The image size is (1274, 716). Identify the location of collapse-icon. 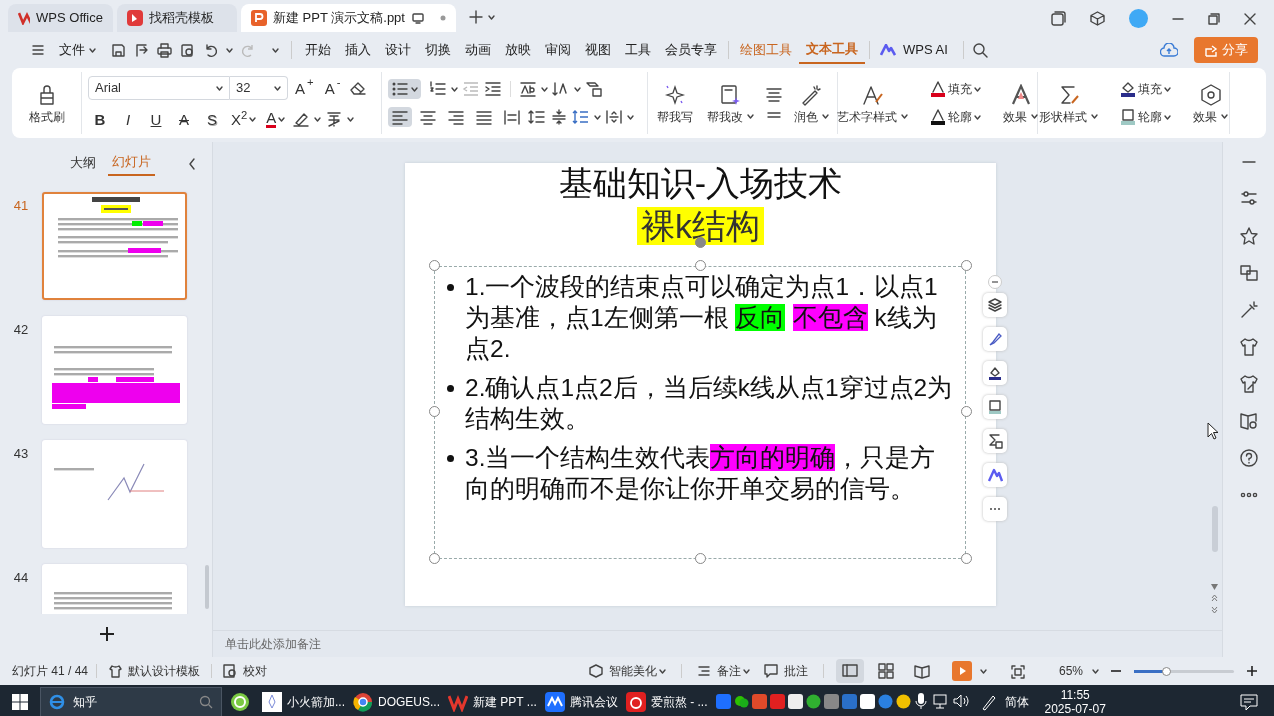
(192, 163).